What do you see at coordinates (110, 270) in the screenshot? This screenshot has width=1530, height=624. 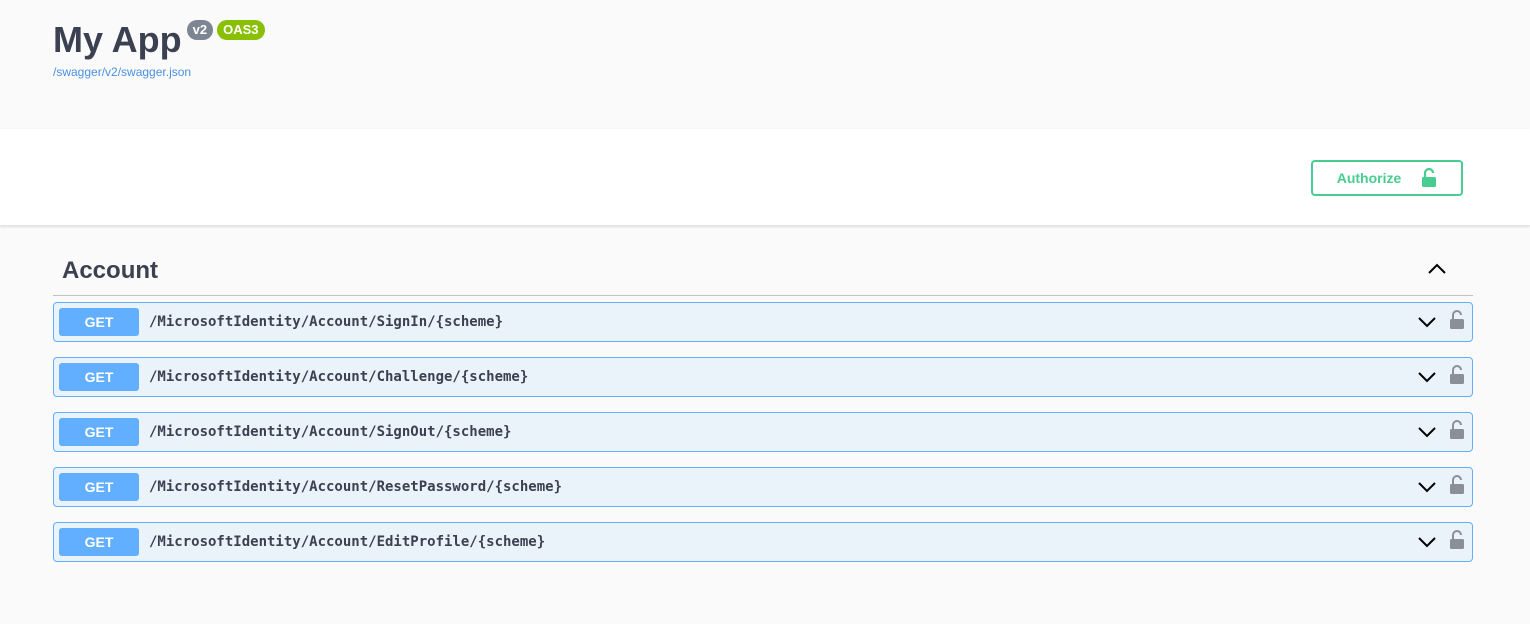 I see `tag-name: Account` at bounding box center [110, 270].